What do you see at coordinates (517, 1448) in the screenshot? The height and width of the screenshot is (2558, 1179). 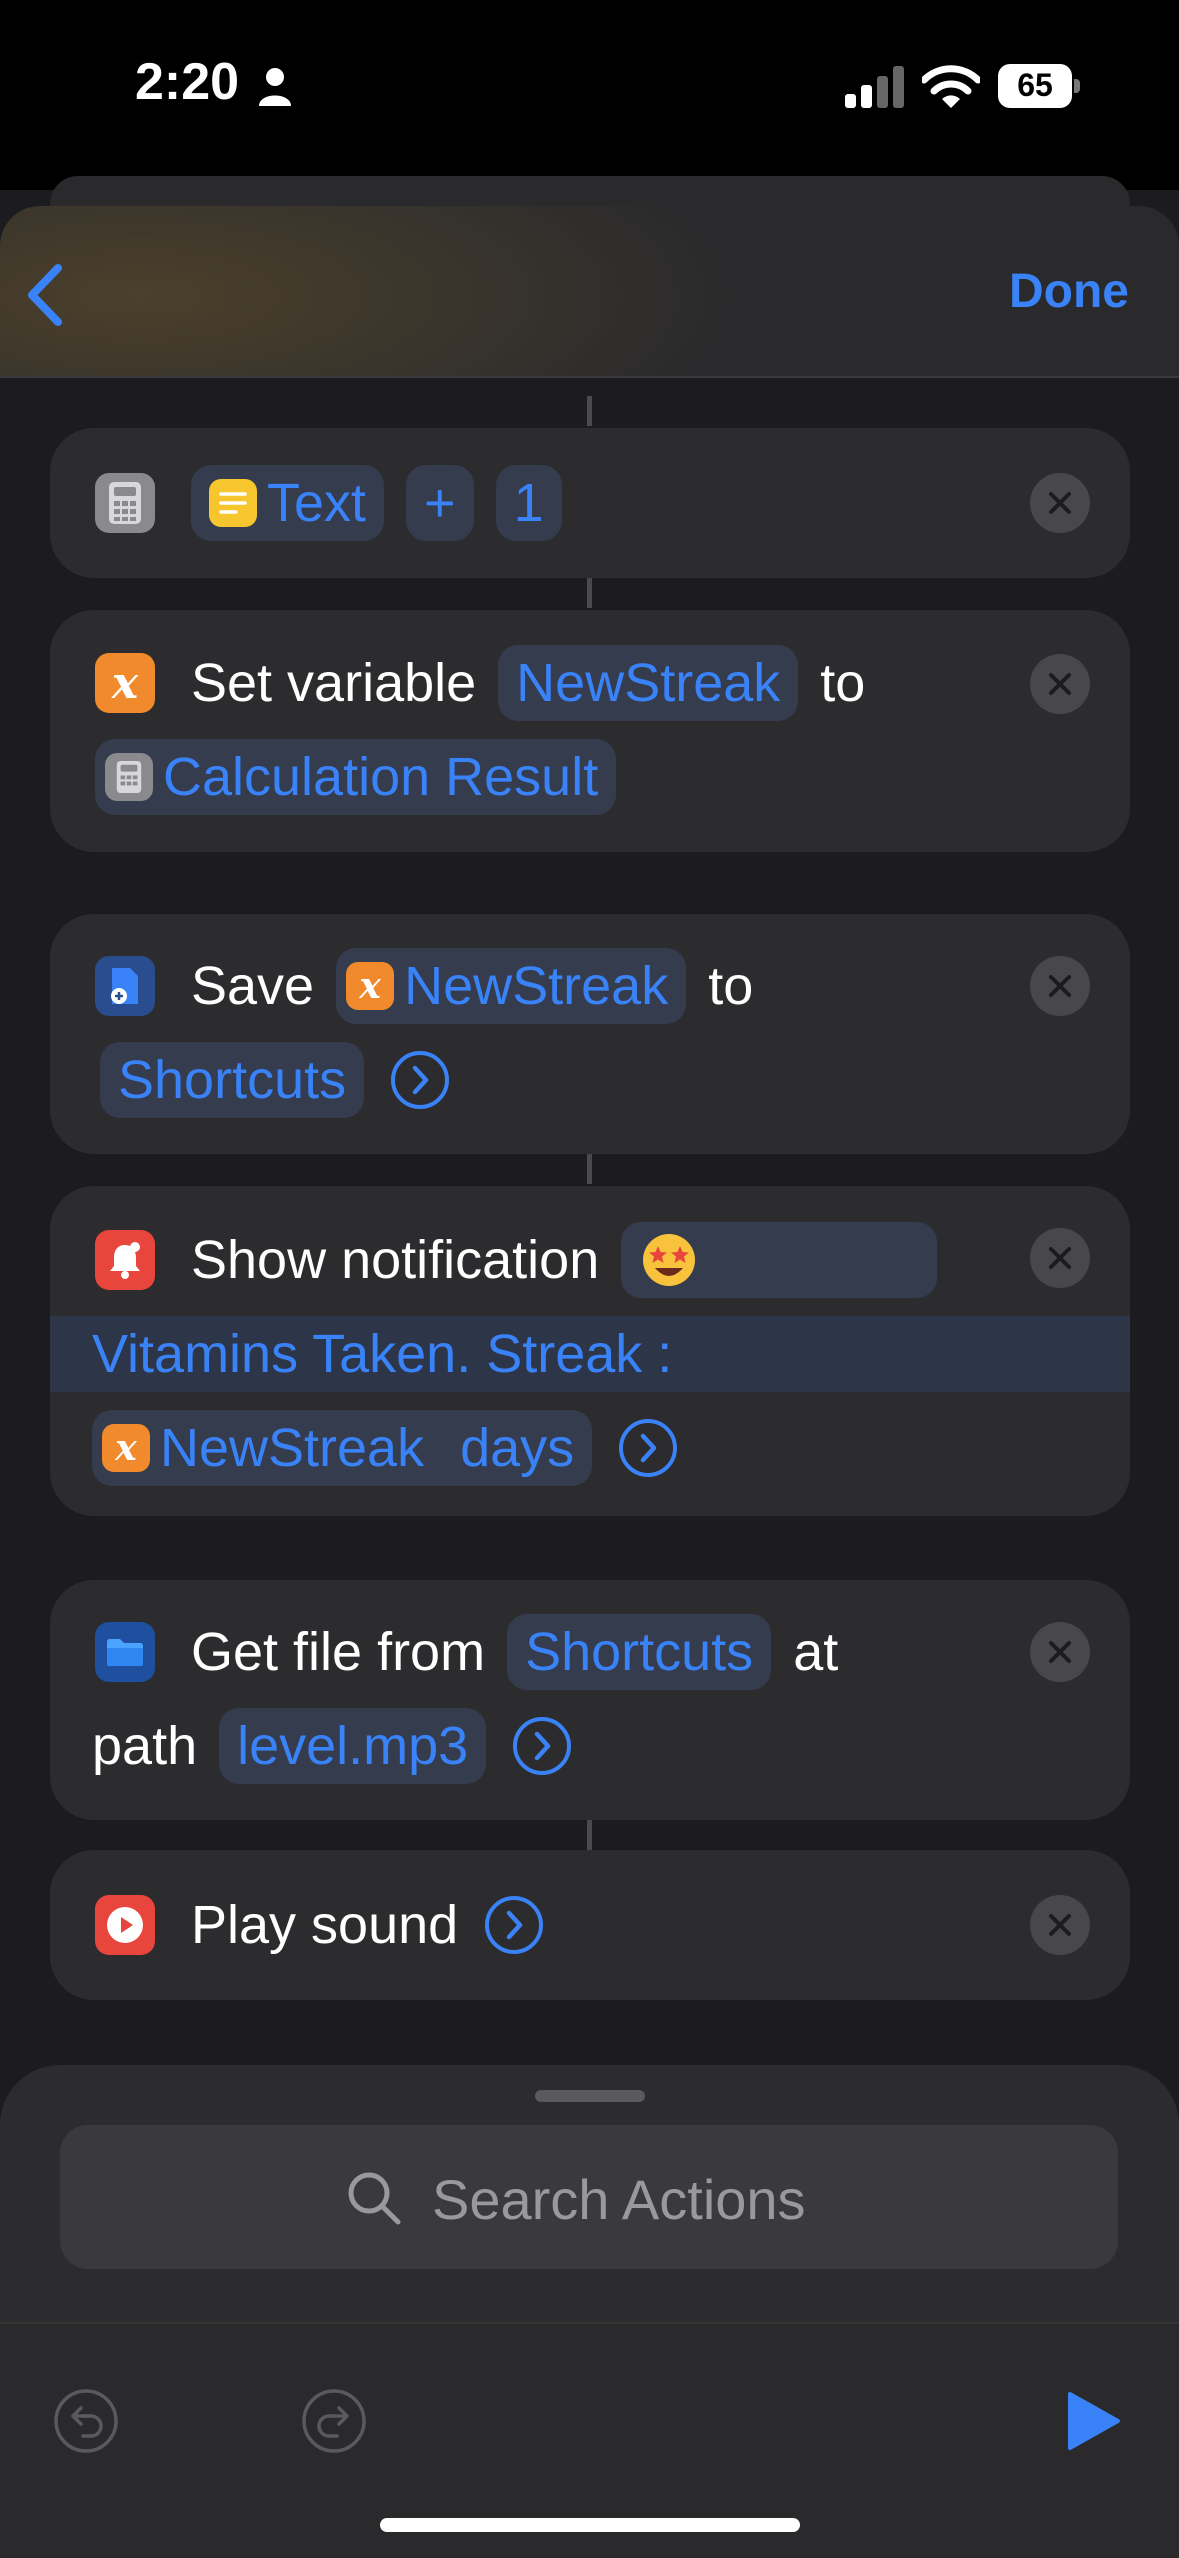 I see `notification-suffix-text: days` at bounding box center [517, 1448].